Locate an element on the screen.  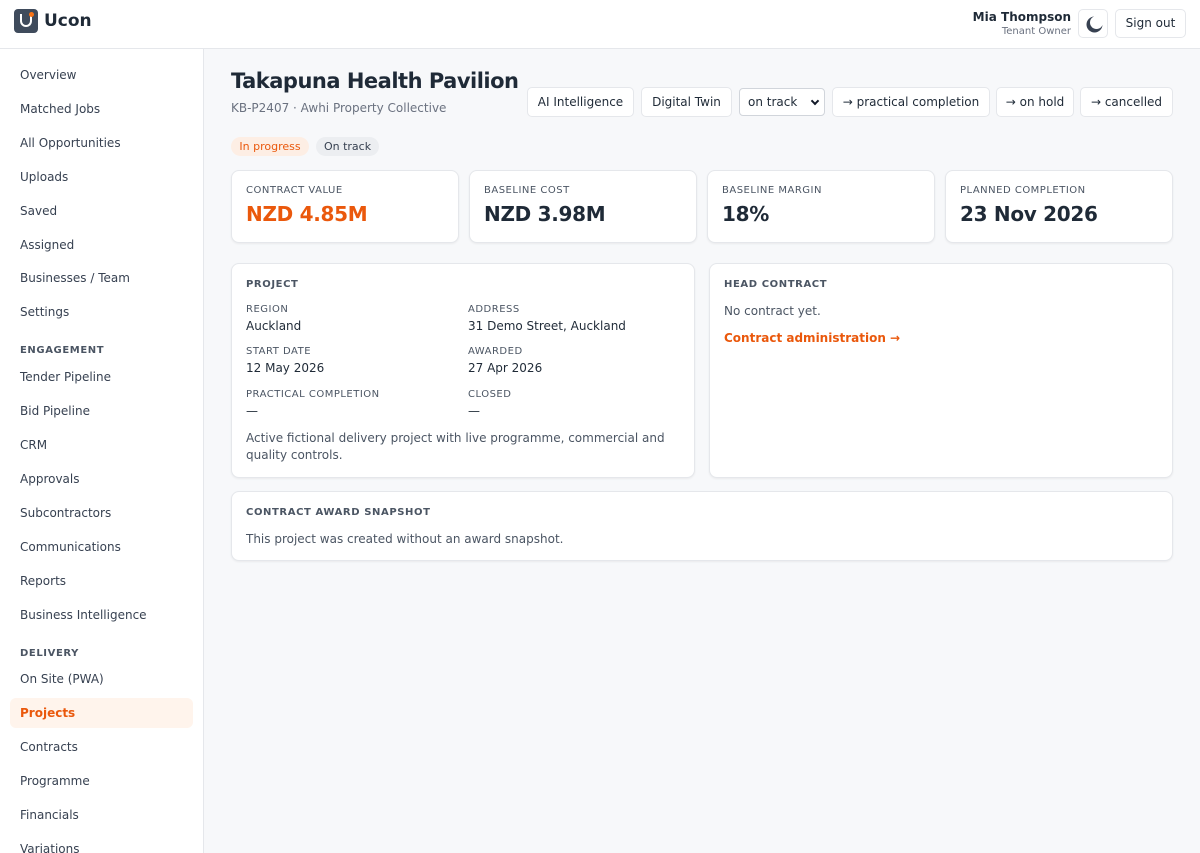
practical-completion-button: → practical completion is located at coordinates (911, 102).